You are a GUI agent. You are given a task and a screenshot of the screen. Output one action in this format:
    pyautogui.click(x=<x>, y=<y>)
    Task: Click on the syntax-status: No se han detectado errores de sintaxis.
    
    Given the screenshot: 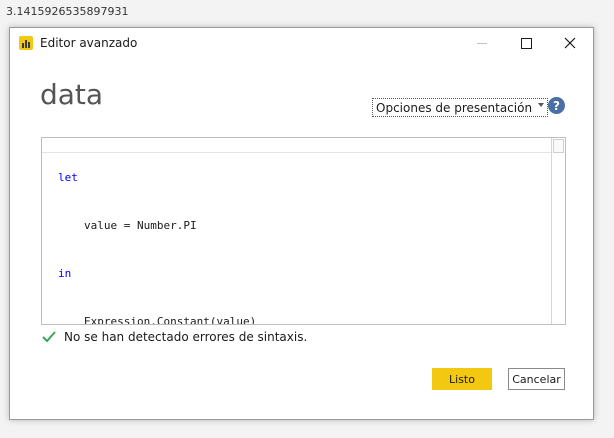 What is the action you would take?
    pyautogui.click(x=174, y=337)
    